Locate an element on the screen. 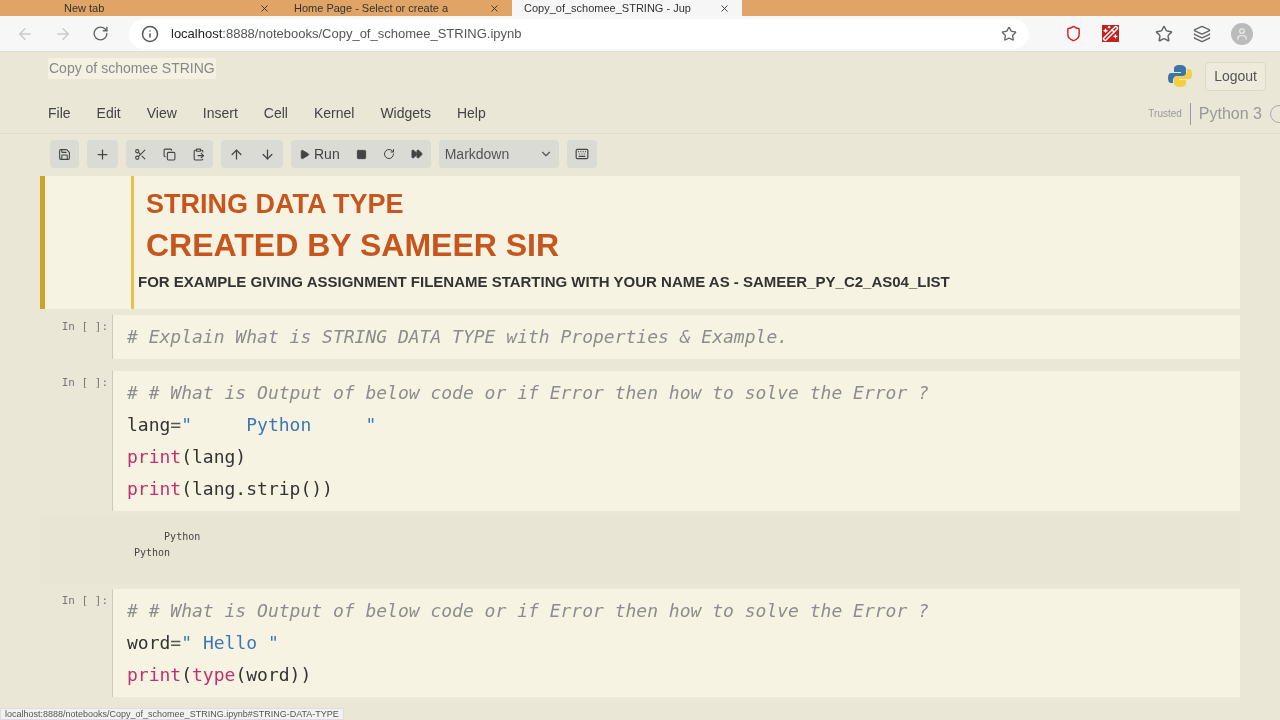 The width and height of the screenshot is (1280, 720). status-bar-url: localhost:8888/notebooks/Copy_of_schomee_STRING.ipynb#STRING-DATA-TYPE is located at coordinates (172, 714).